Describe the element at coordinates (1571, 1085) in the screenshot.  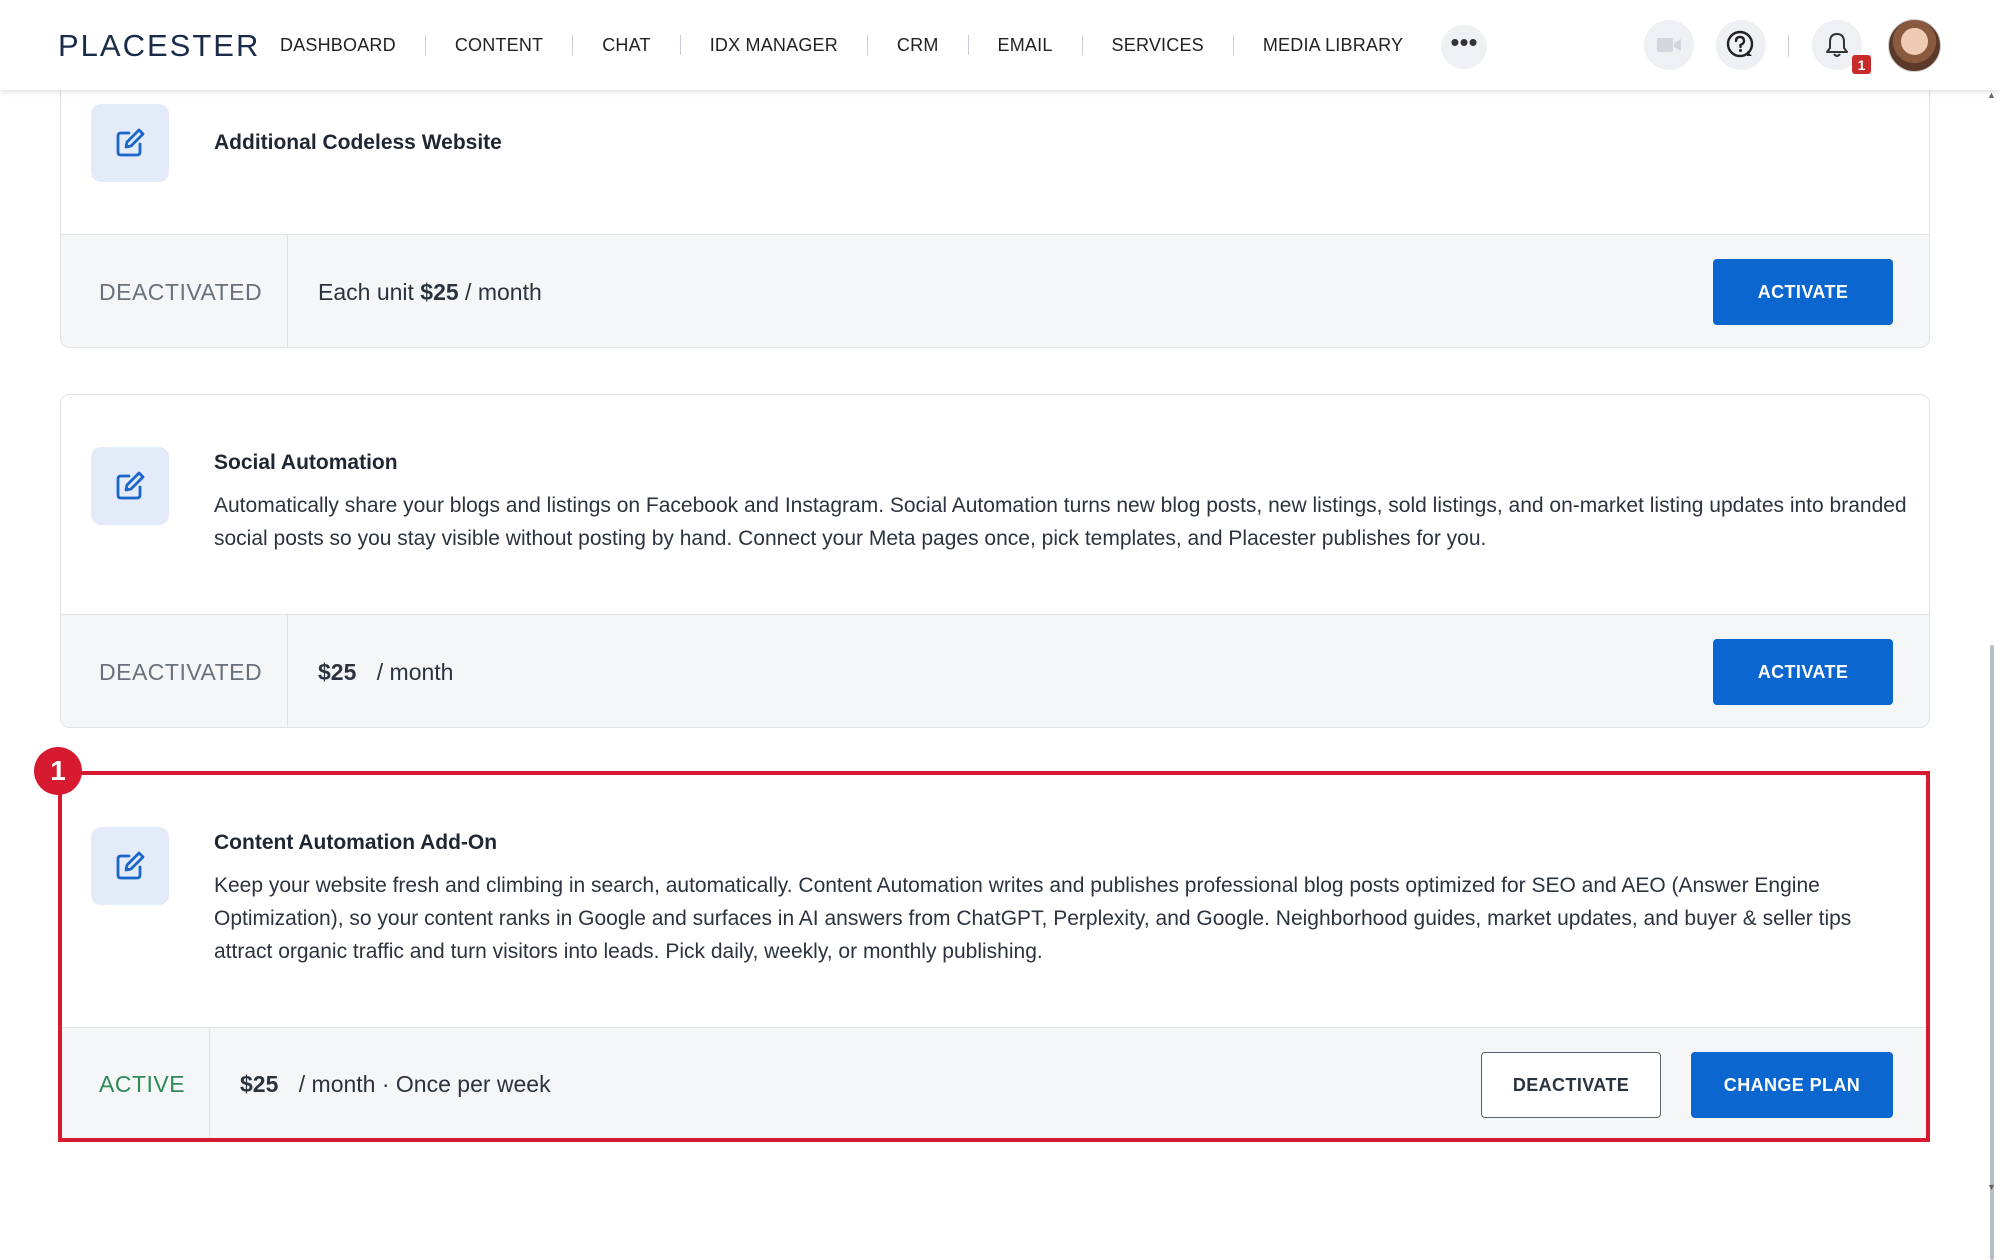
I see `deactivate-button: DEACTIVATE` at that location.